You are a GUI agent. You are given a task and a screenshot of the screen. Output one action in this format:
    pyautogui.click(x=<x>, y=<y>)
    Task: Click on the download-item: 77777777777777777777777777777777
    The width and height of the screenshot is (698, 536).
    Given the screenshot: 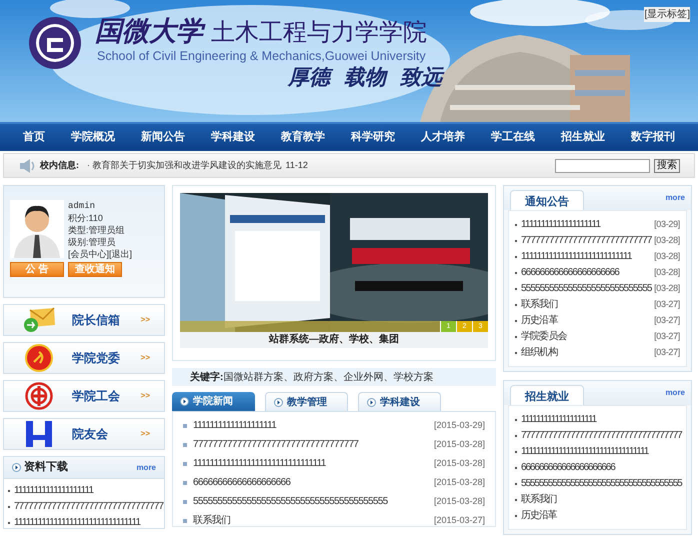 What is the action you would take?
    pyautogui.click(x=89, y=506)
    